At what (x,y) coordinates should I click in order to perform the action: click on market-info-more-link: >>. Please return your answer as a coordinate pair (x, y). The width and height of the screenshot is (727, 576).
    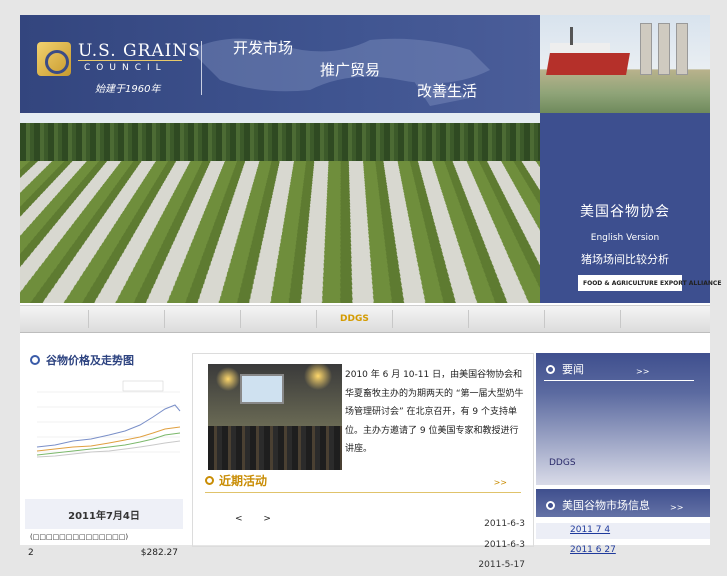
    Looking at the image, I should click on (676, 507).